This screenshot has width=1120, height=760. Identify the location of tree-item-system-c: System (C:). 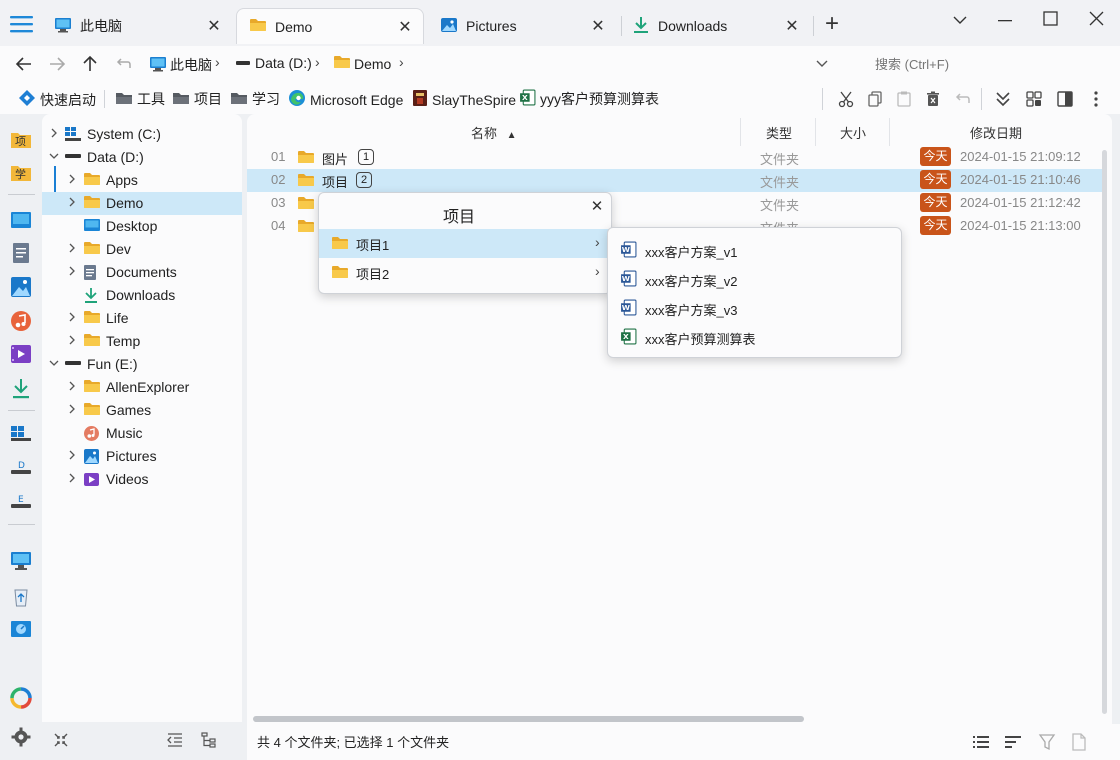
(142, 134).